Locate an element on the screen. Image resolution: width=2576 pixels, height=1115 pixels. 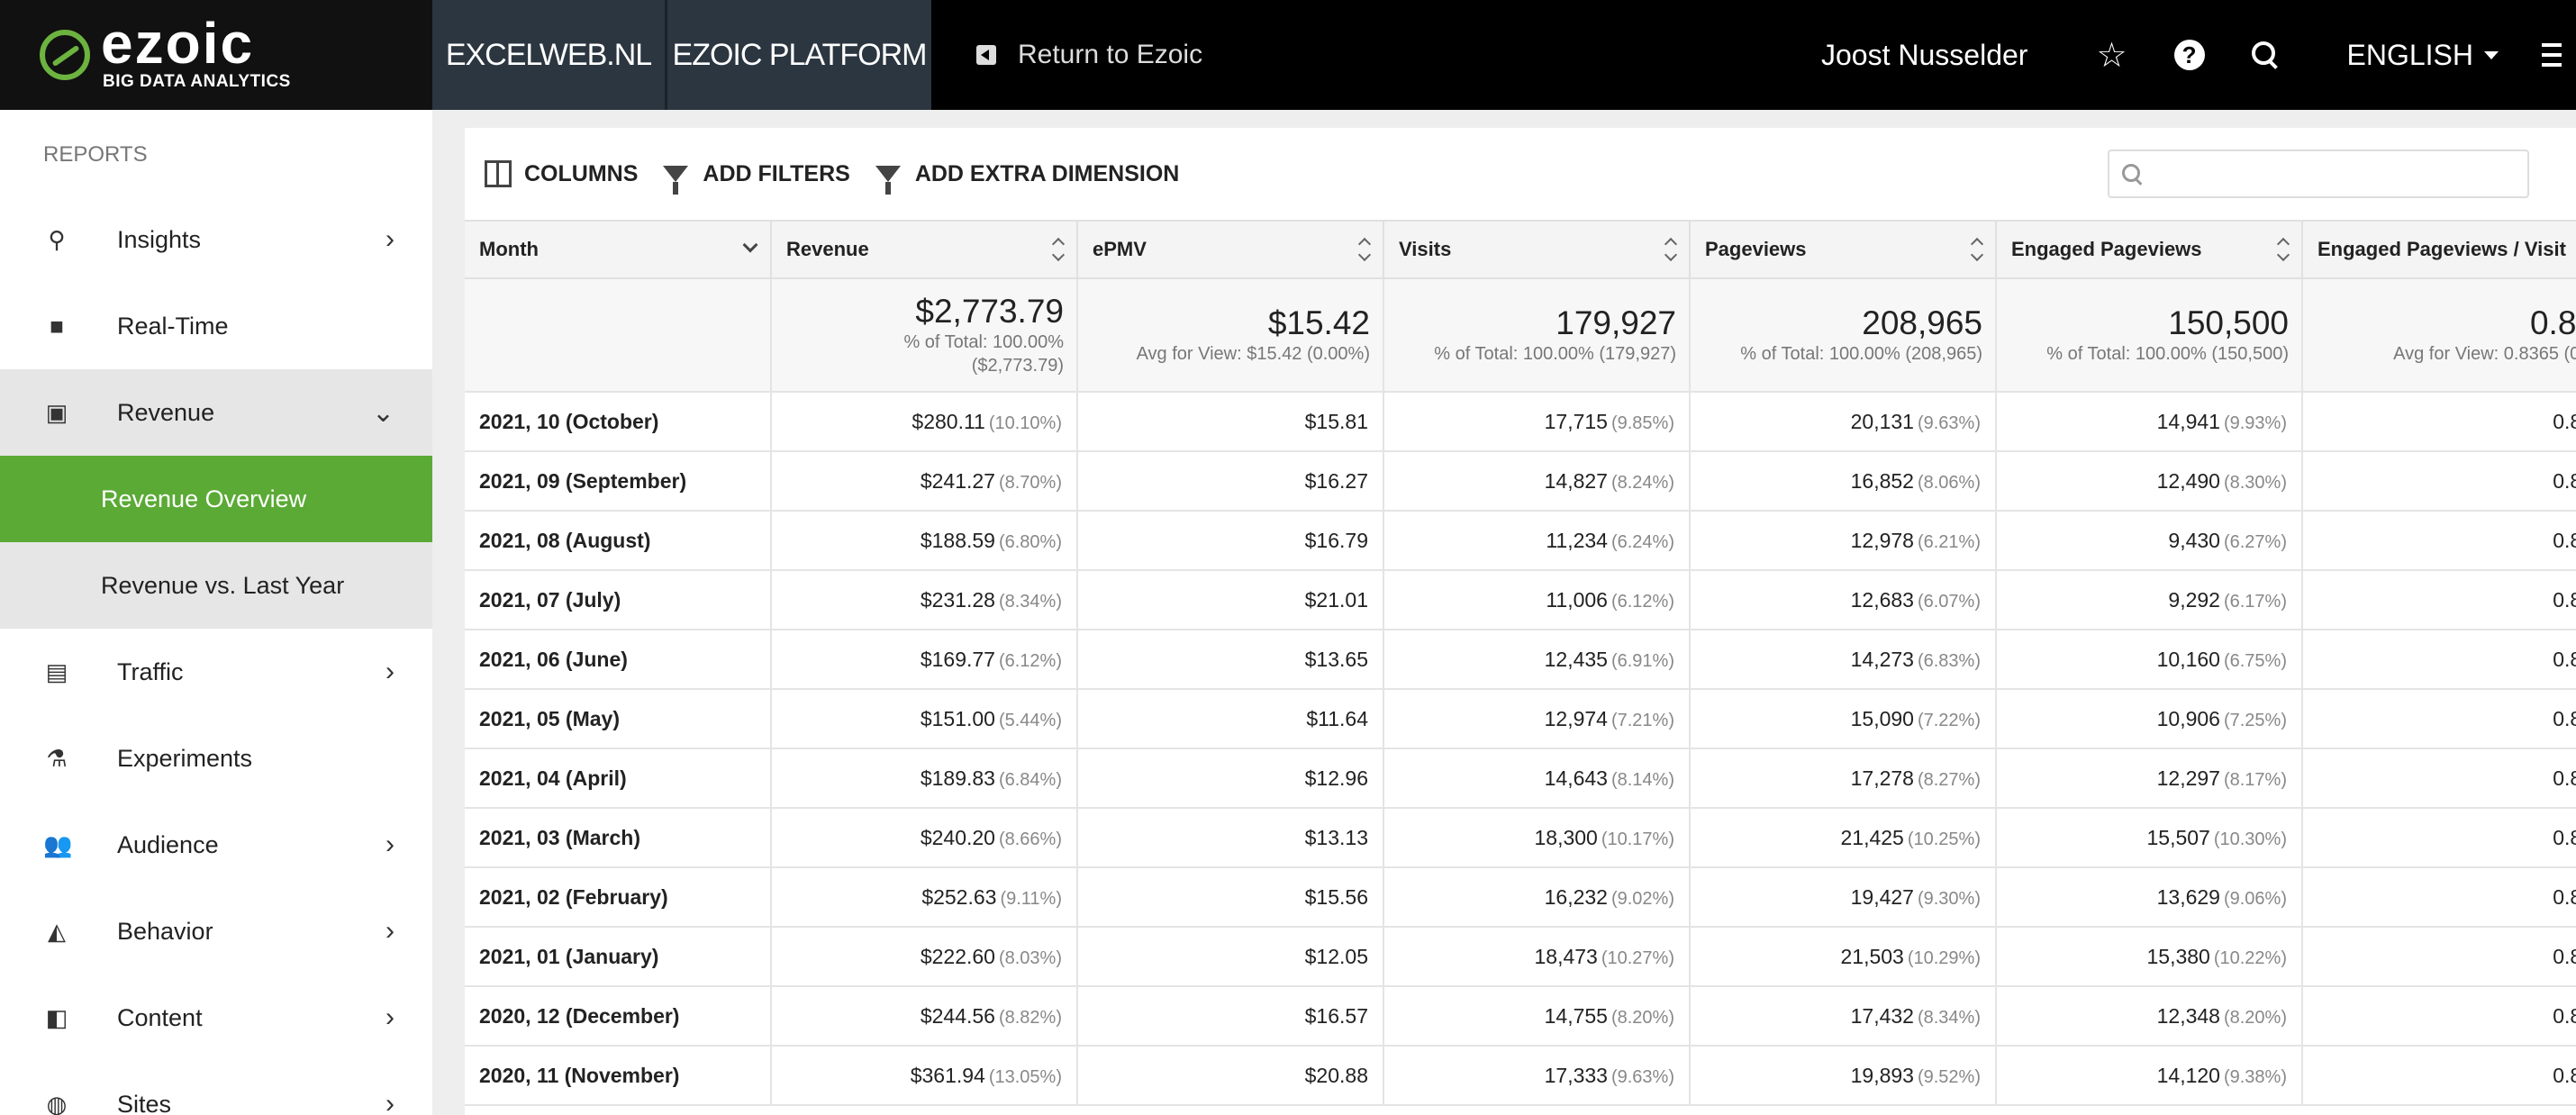
sidebar-item-experiments: ⚗ Experiments is located at coordinates (216, 758).